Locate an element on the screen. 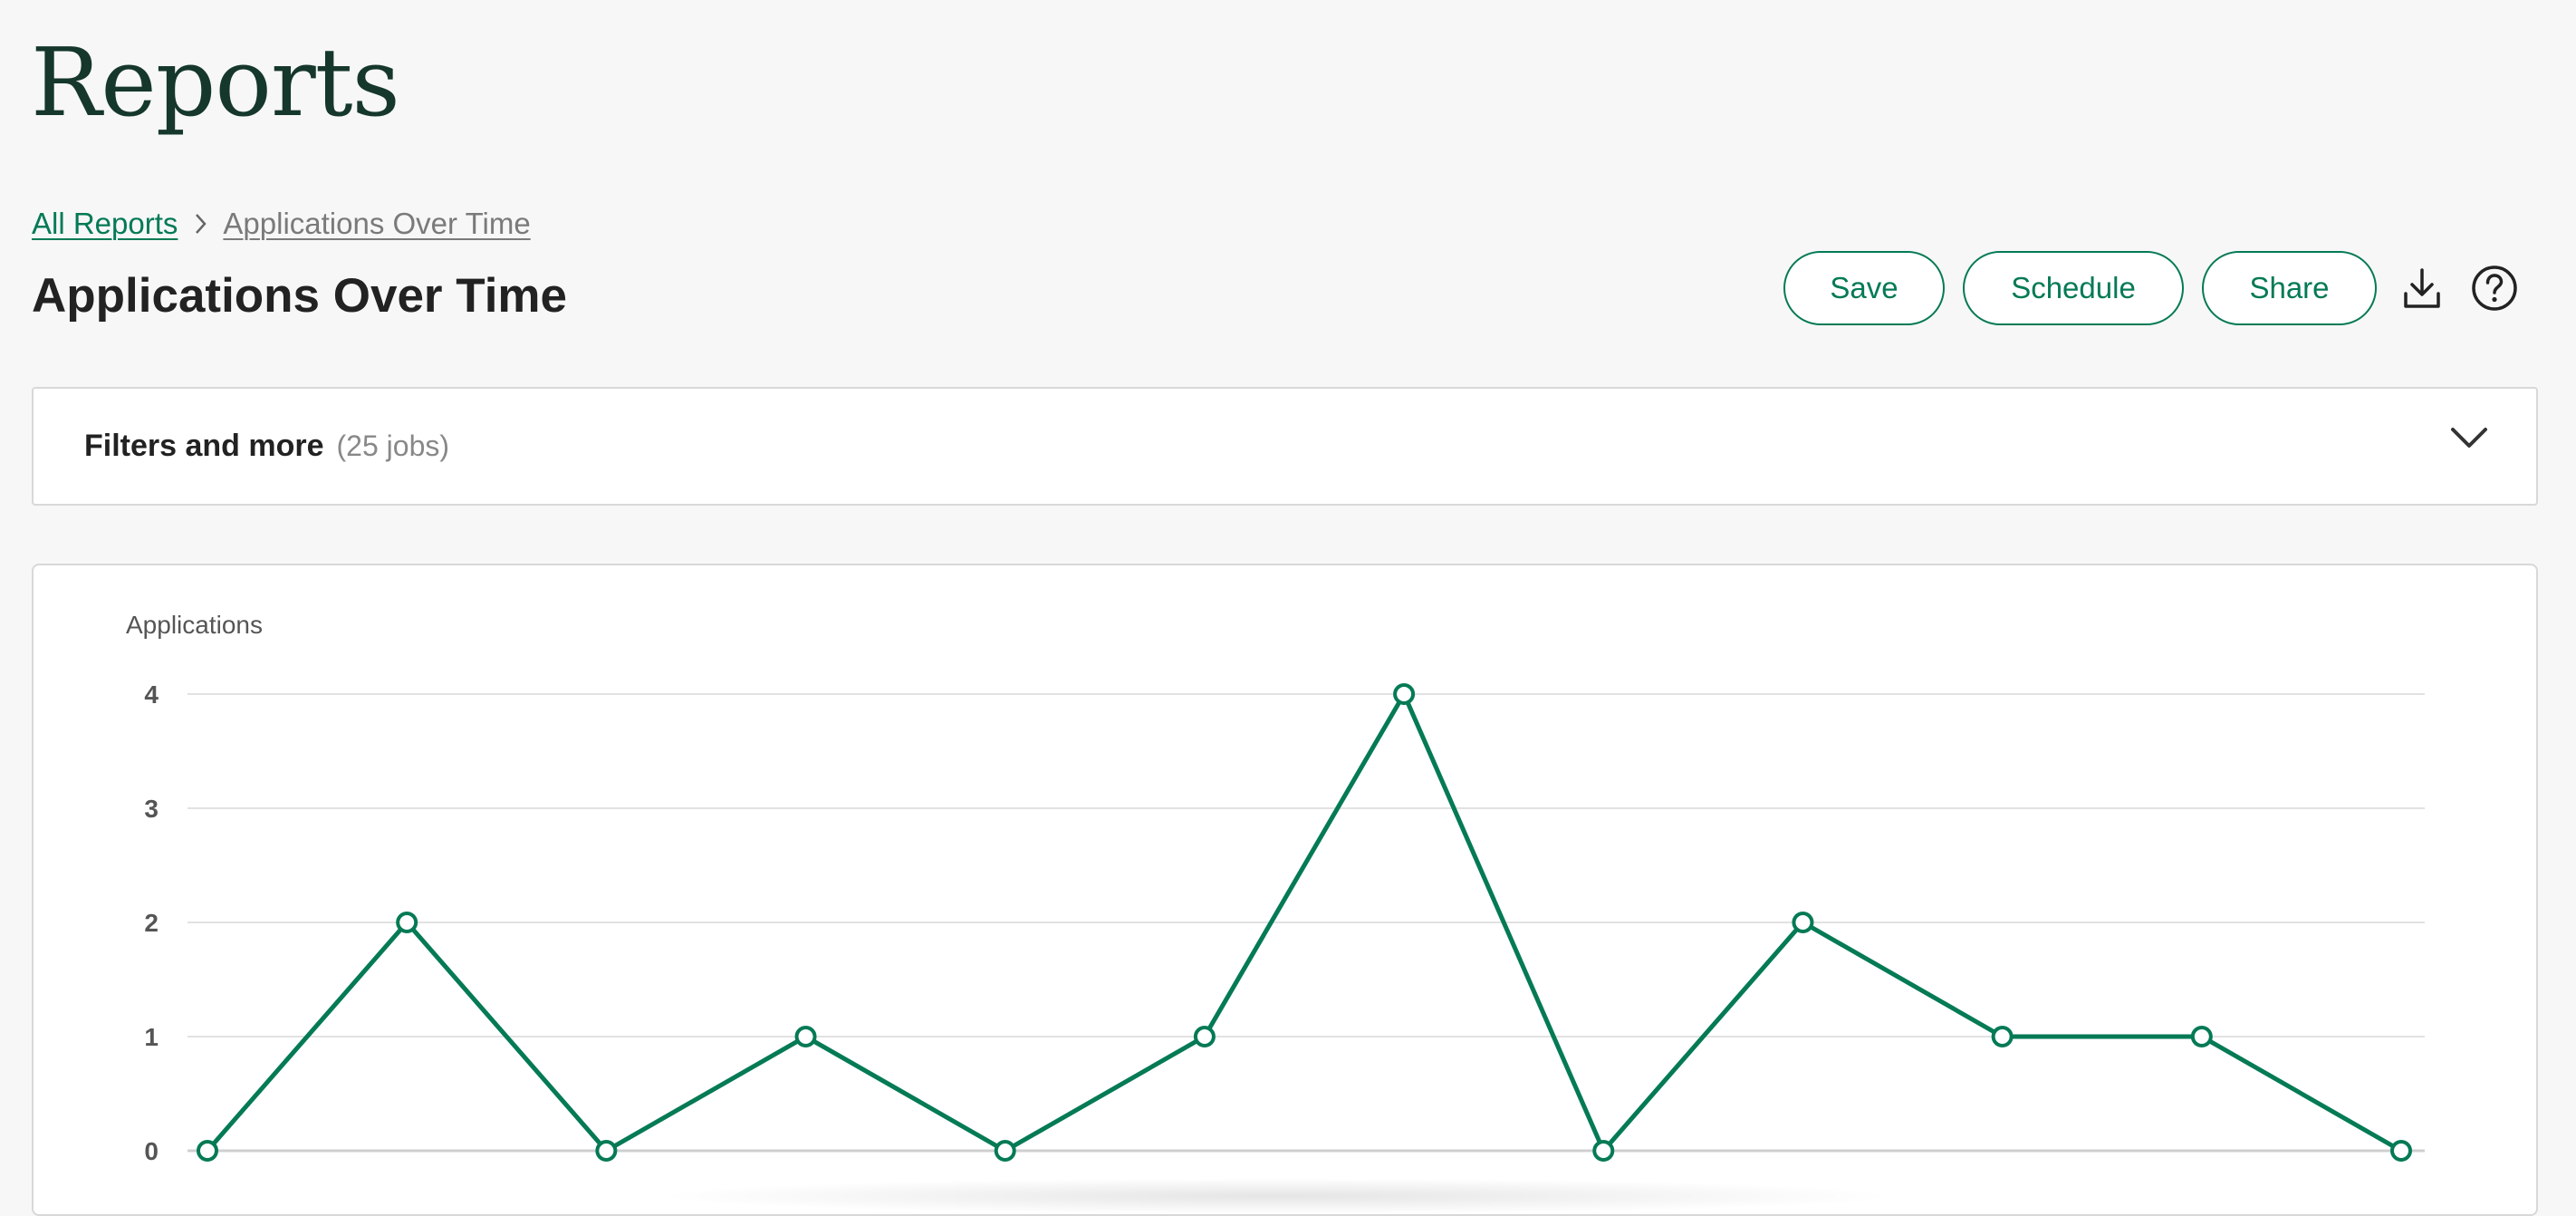 The image size is (2576, 1216). chevron-down-icon is located at coordinates (2469, 440).